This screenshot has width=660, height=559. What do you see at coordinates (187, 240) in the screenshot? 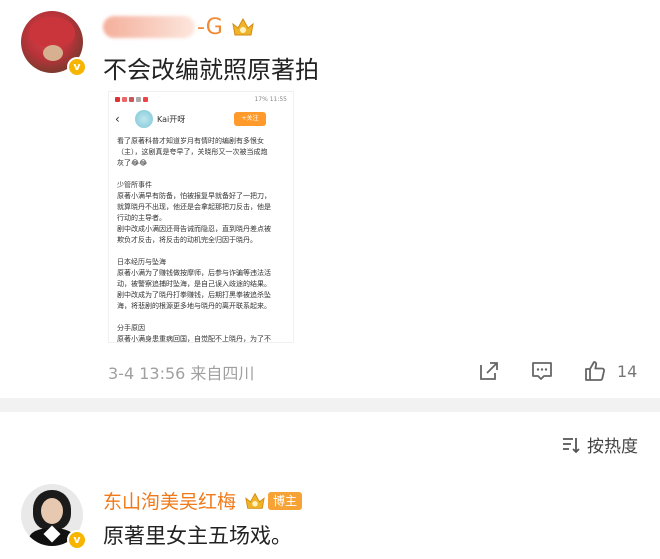
I see `image-line: 欺负才反击，将反击的动机完全归因于晓丹。` at bounding box center [187, 240].